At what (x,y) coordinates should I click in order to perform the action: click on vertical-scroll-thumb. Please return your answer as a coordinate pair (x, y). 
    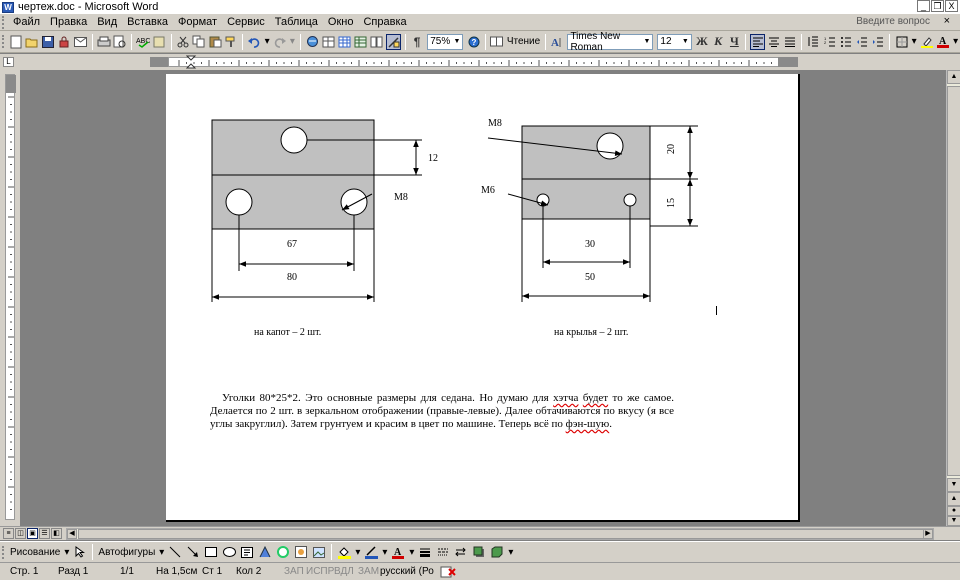
    Looking at the image, I should click on (953, 281).